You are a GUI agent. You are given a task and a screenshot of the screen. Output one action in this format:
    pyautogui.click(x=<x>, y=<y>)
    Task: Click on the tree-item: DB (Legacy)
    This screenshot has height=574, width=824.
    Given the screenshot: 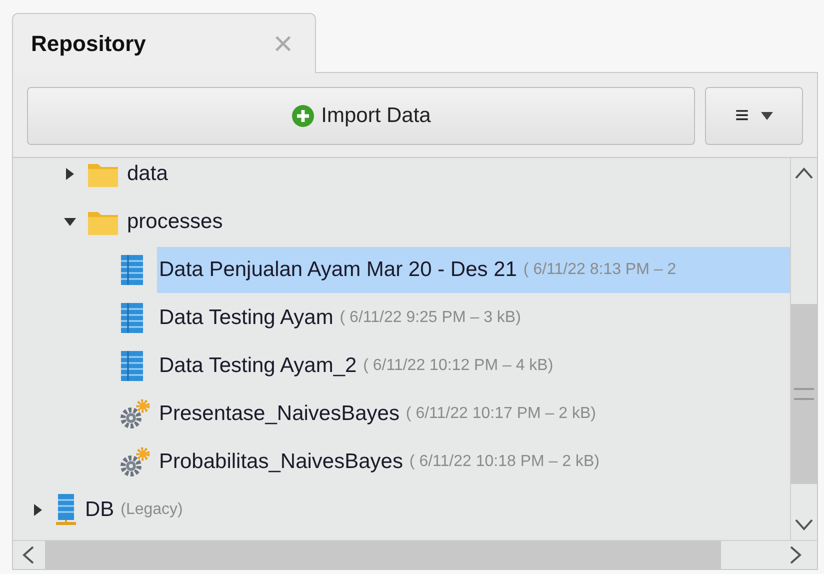 What is the action you would take?
    pyautogui.click(x=134, y=510)
    